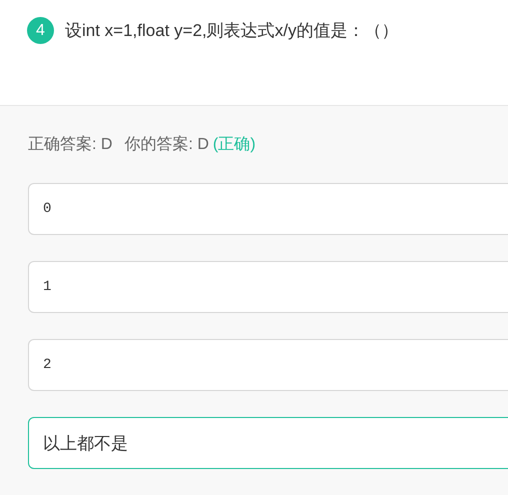  What do you see at coordinates (40, 30) in the screenshot?
I see `question-number-badge: 4` at bounding box center [40, 30].